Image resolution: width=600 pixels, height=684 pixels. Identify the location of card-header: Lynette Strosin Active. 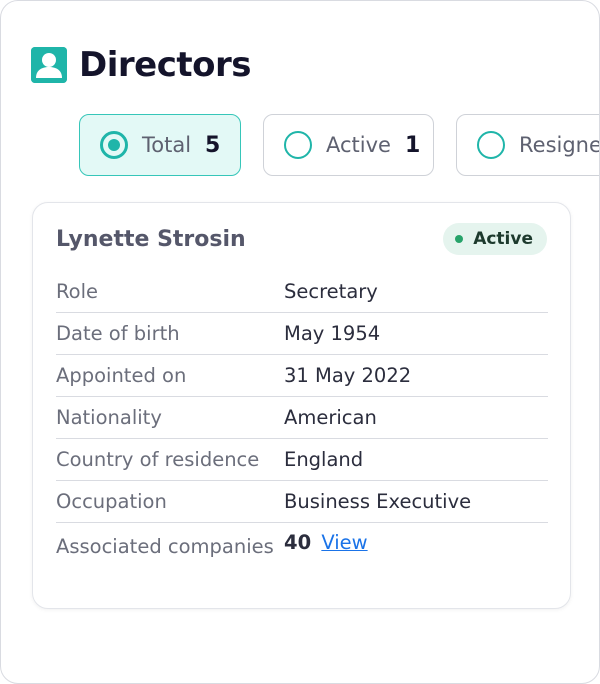
(301, 239).